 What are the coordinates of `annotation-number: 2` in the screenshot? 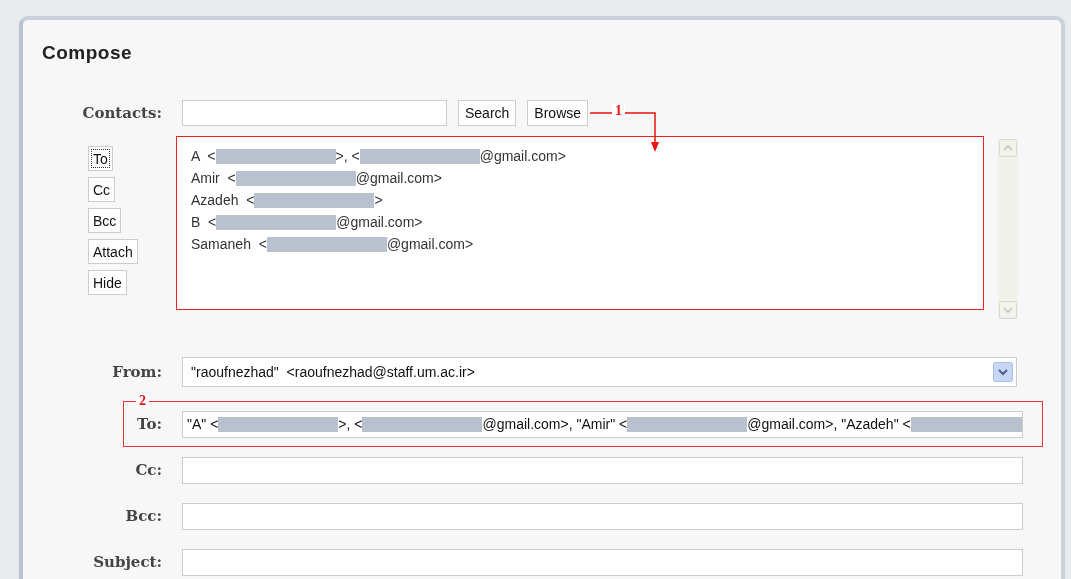 It's located at (142, 401).